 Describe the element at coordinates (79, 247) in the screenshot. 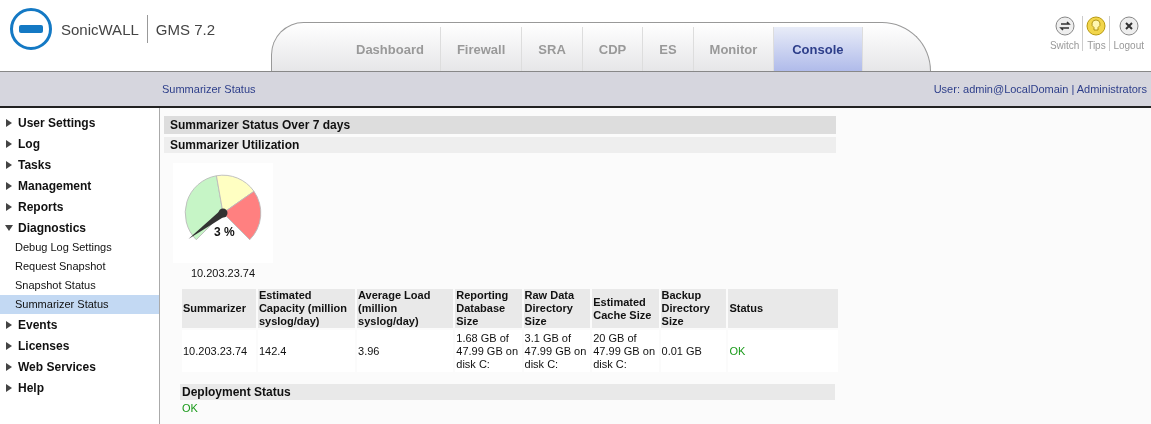

I see `sidebar-item: Debug Log Settings` at that location.